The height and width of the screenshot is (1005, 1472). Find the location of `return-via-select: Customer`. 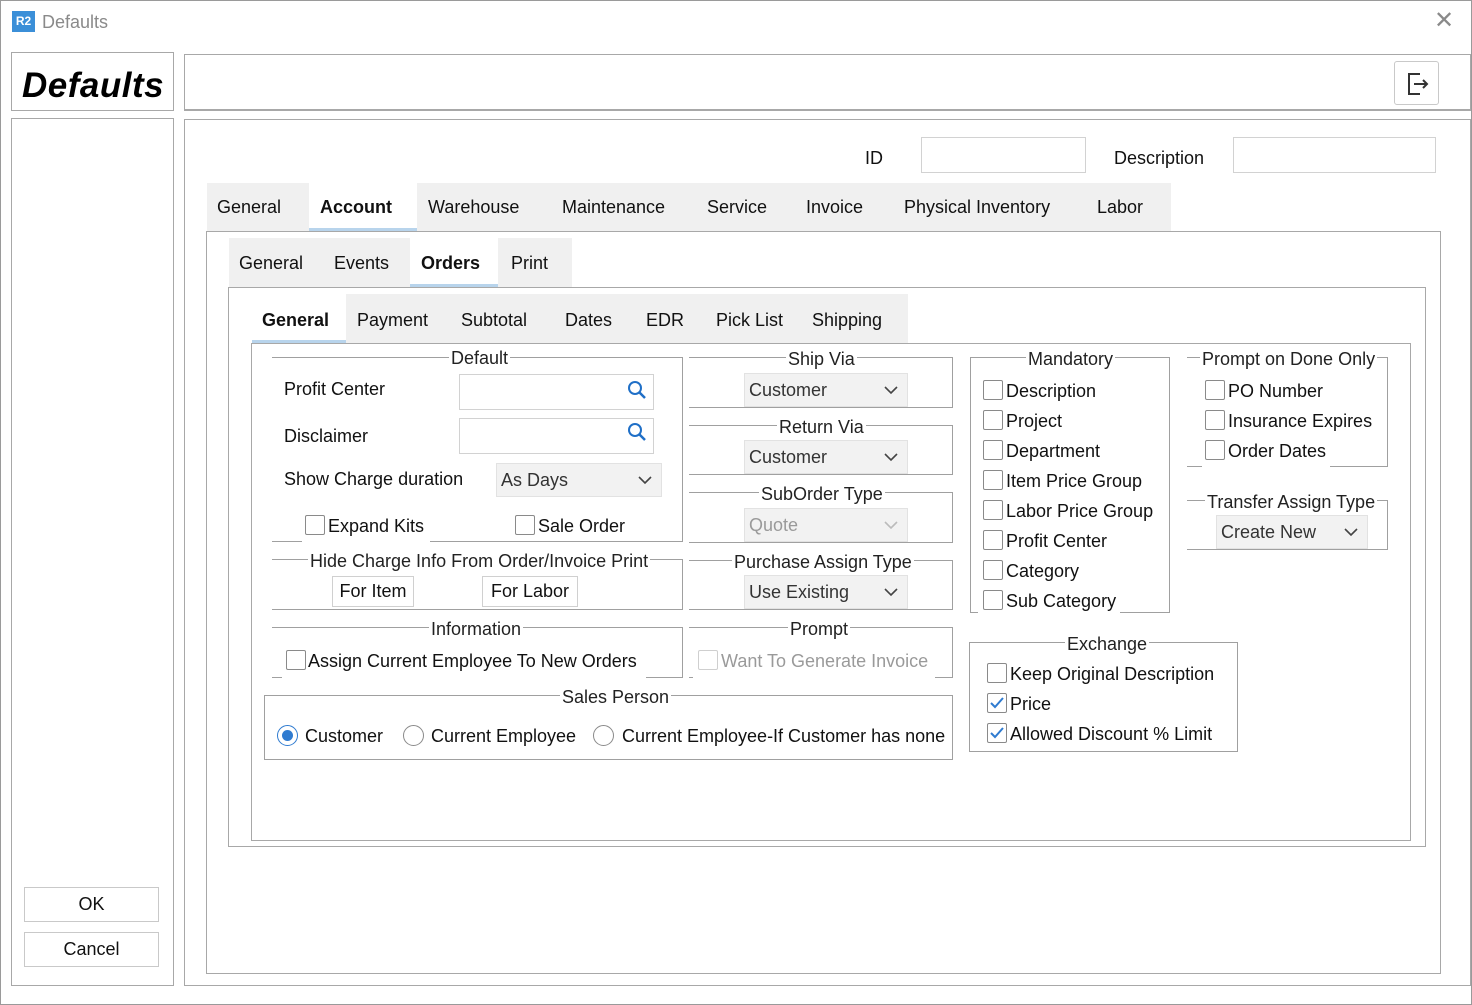

return-via-select: Customer is located at coordinates (826, 457).